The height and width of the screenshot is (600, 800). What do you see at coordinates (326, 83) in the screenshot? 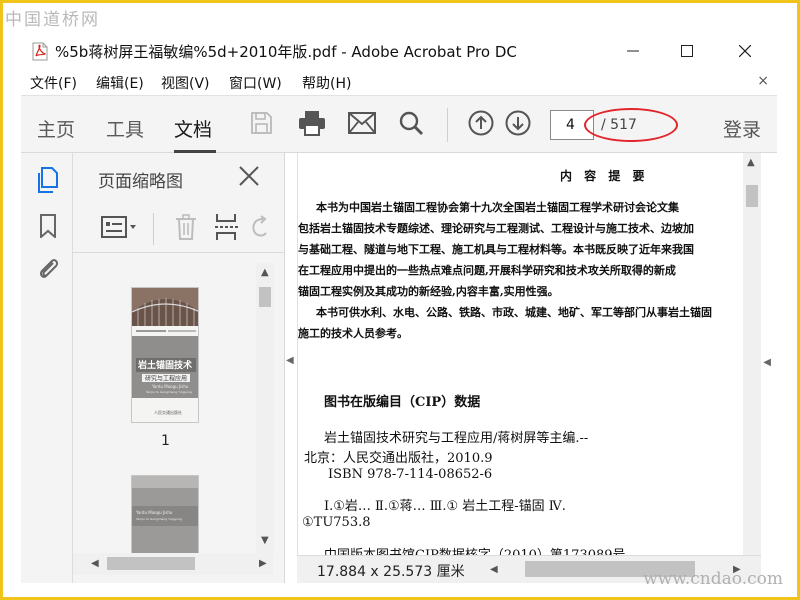
I see `menu-help: 帮助(H)` at bounding box center [326, 83].